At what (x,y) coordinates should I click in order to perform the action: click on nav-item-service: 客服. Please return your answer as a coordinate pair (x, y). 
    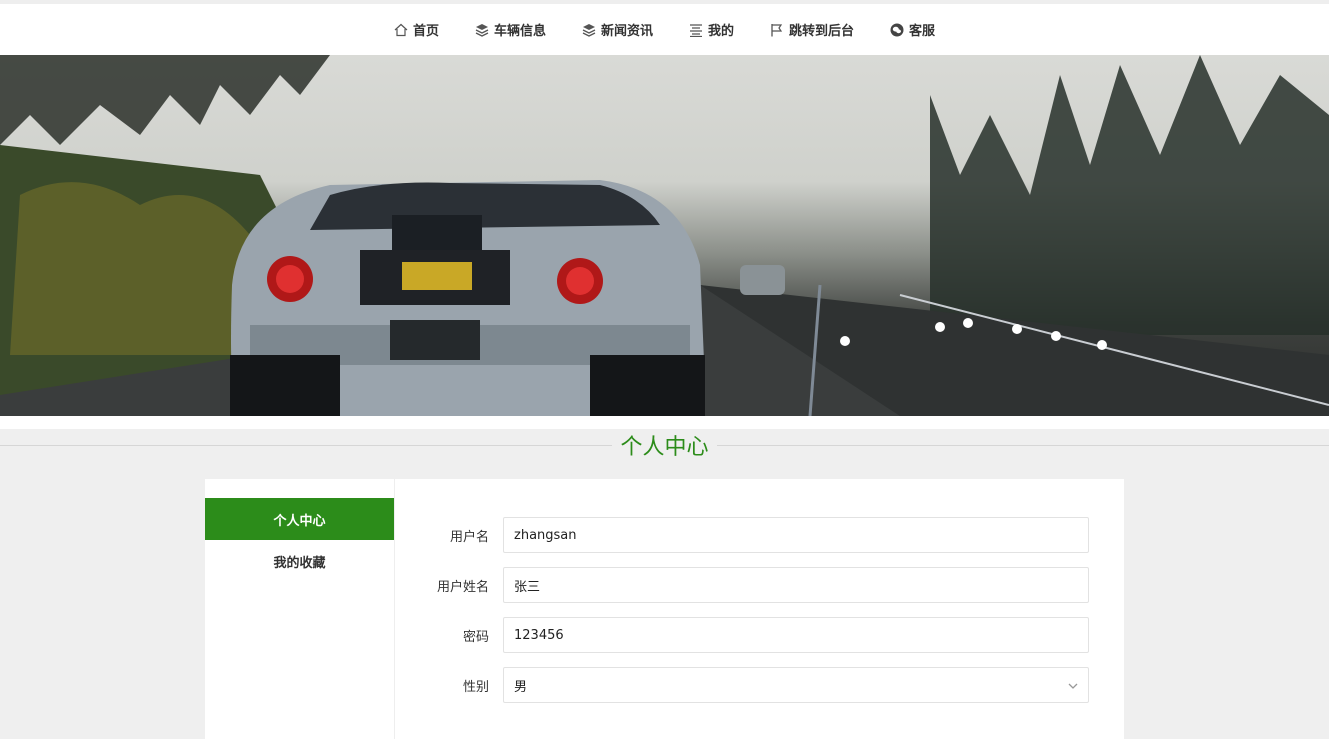
    Looking at the image, I should click on (912, 29).